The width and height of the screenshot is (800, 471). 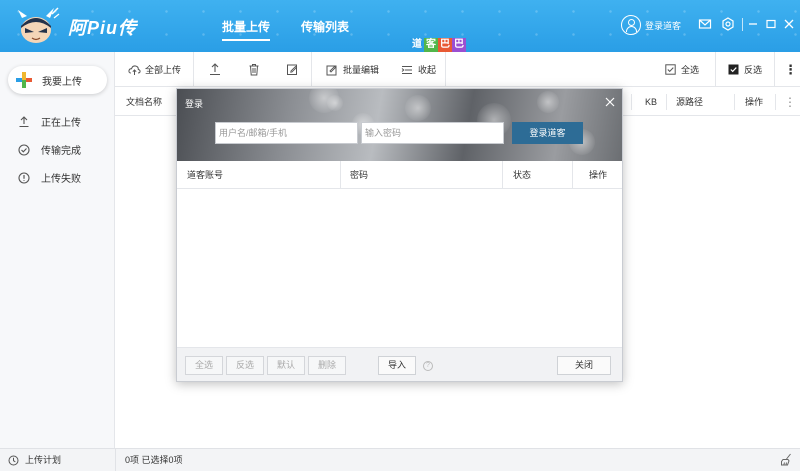 What do you see at coordinates (399, 175) in the screenshot?
I see `account-table-header: 道客账号 密码 状态 操作` at bounding box center [399, 175].